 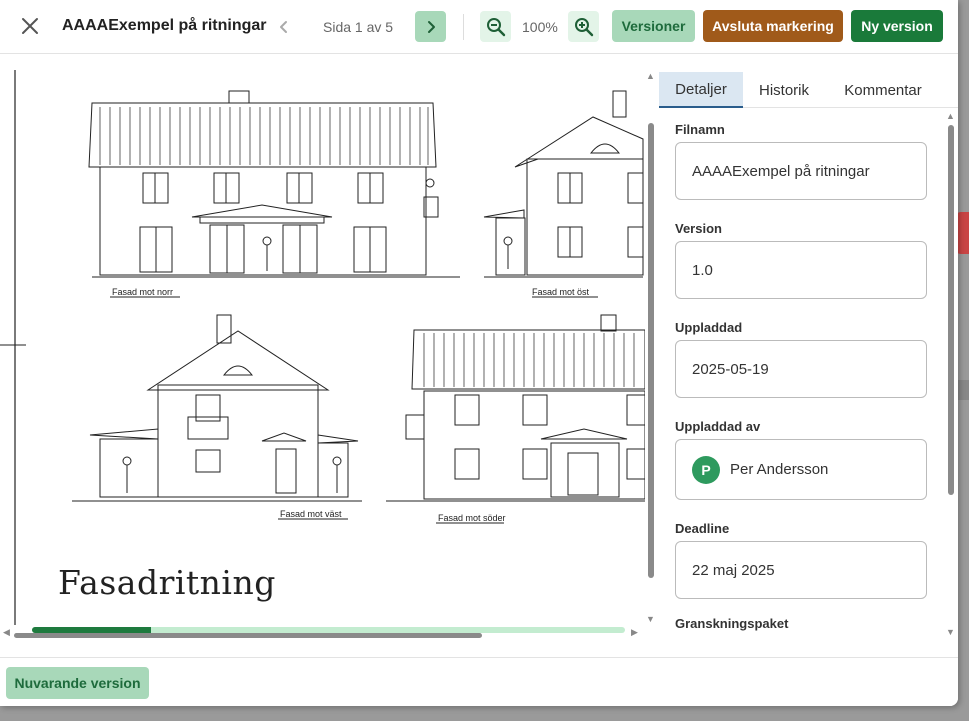 I want to click on end-marking-button: Avsluta markering, so click(x=773, y=26).